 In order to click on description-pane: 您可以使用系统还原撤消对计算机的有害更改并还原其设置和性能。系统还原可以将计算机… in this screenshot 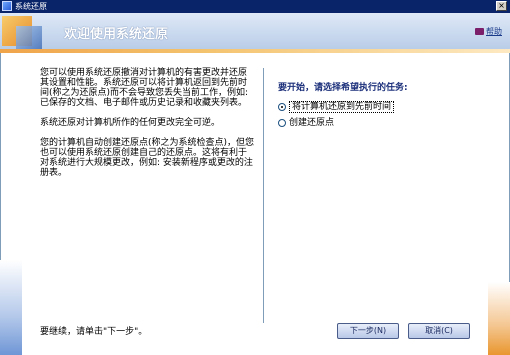, I will do `click(147, 128)`.